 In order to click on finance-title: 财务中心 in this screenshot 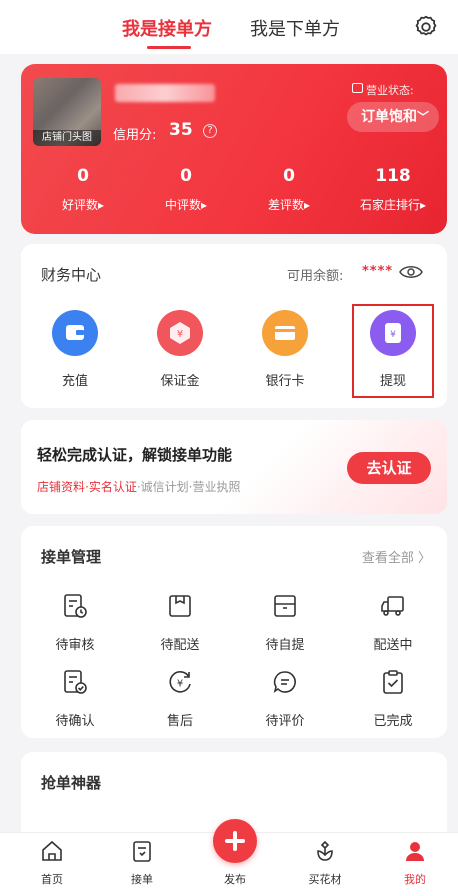, I will do `click(71, 275)`.